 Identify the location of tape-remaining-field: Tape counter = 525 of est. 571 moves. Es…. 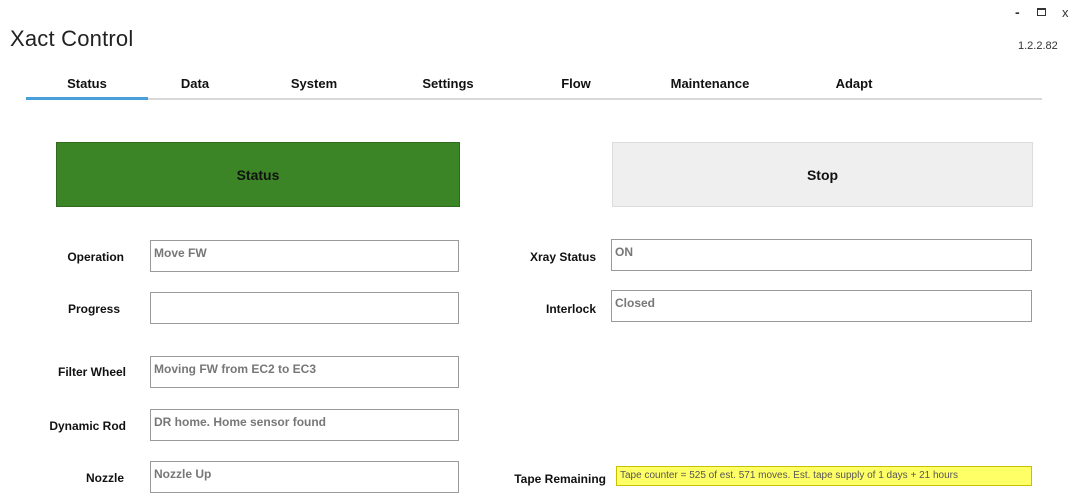
(824, 476).